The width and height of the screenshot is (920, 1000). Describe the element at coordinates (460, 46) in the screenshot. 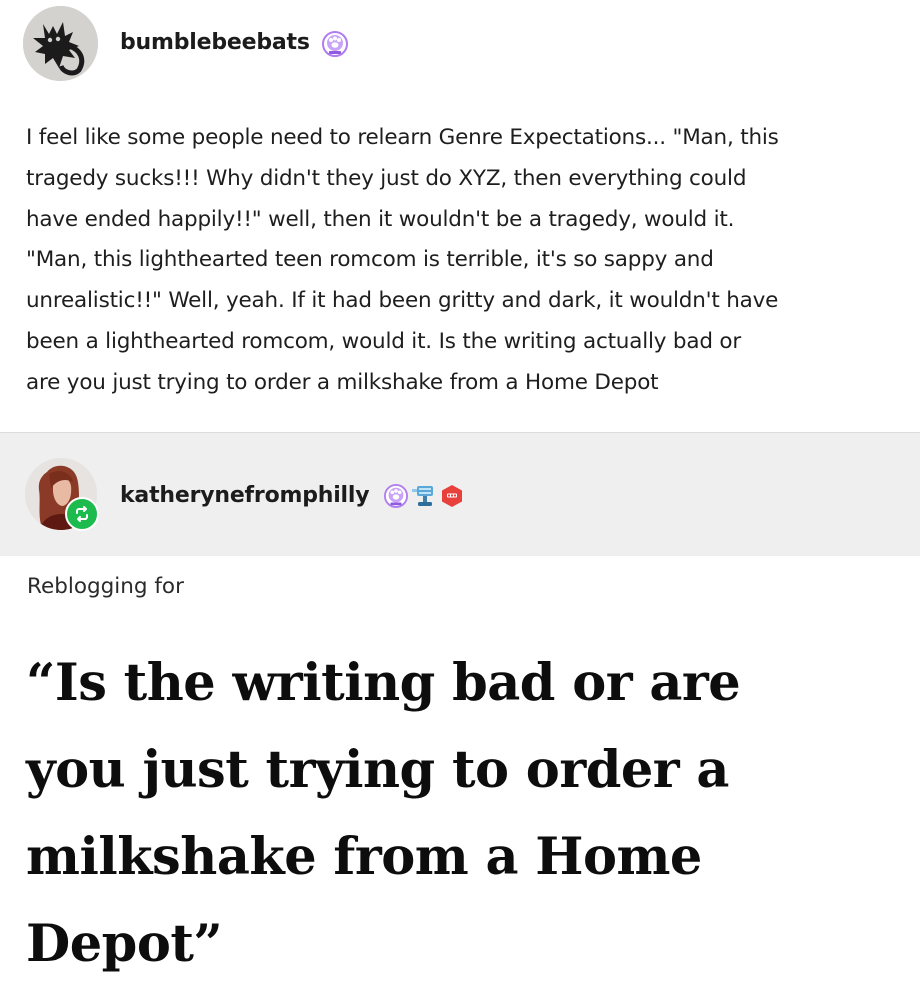

I see `original-post-header: bumblebeebats` at that location.